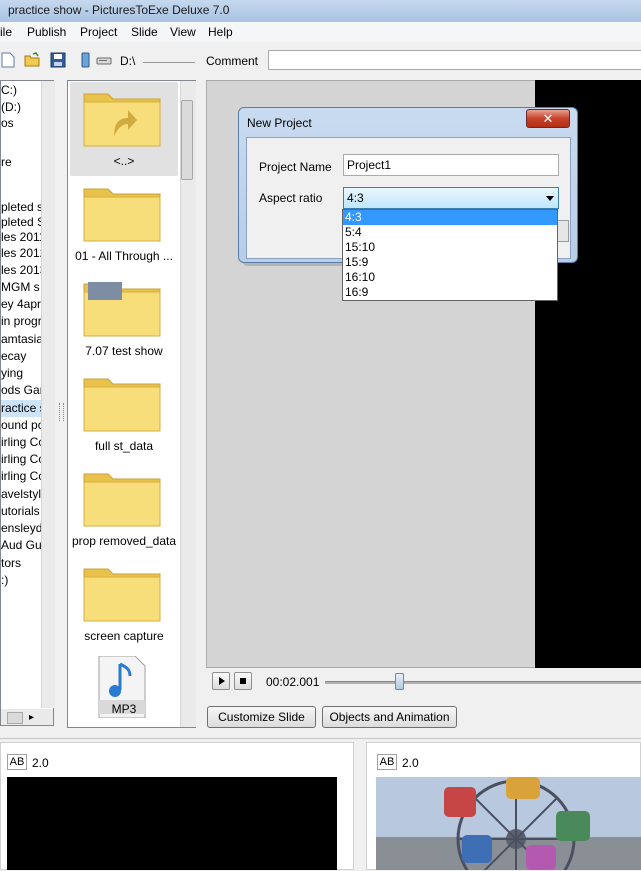 The height and width of the screenshot is (871, 641). I want to click on window-title: practice show - PicturesToExe Deluxe 7.0, so click(119, 10).